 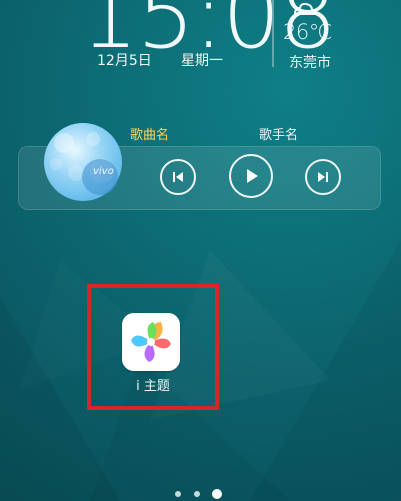 What do you see at coordinates (103, 171) in the screenshot?
I see `album-brand-text: vivo` at bounding box center [103, 171].